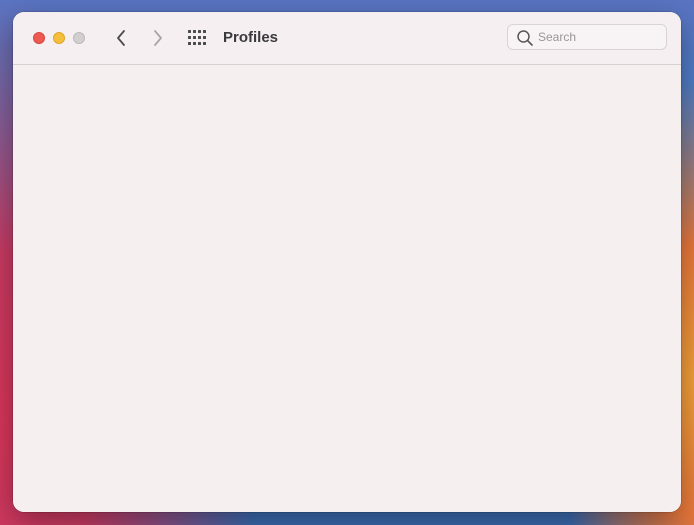  What do you see at coordinates (251, 37) in the screenshot?
I see `window-title: Profiles` at bounding box center [251, 37].